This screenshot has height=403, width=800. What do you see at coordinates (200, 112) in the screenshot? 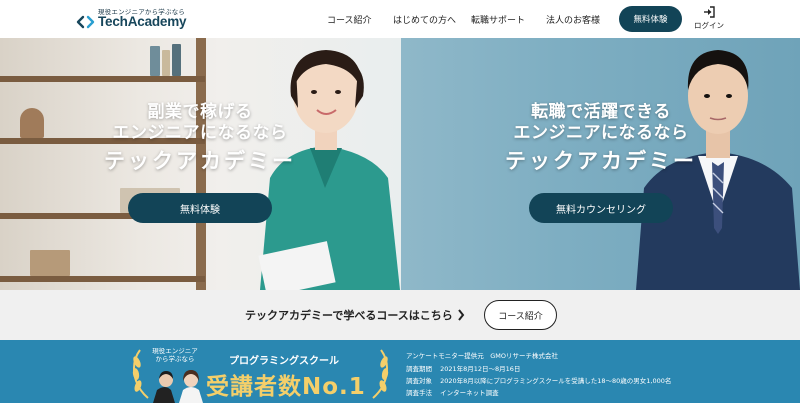
I see `hero-left-line1: 副業で稼げる` at bounding box center [200, 112].